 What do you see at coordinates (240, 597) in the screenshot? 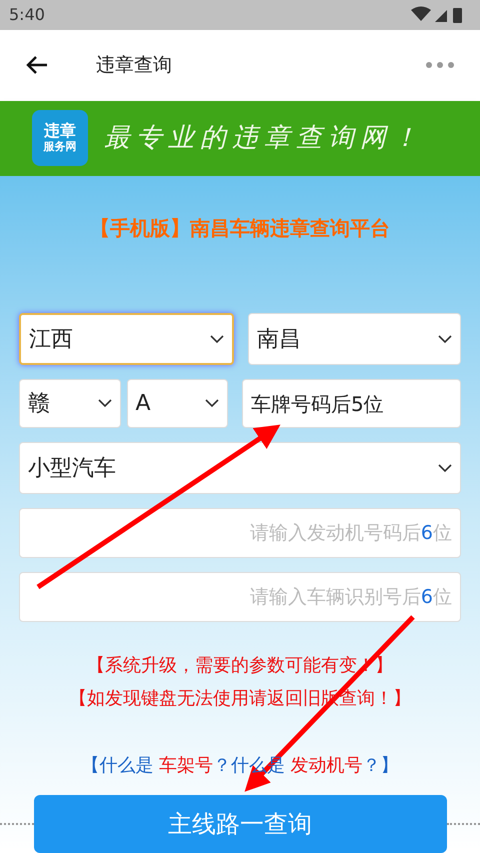
I see `input-field: 请输入车辆识别号后6位` at bounding box center [240, 597].